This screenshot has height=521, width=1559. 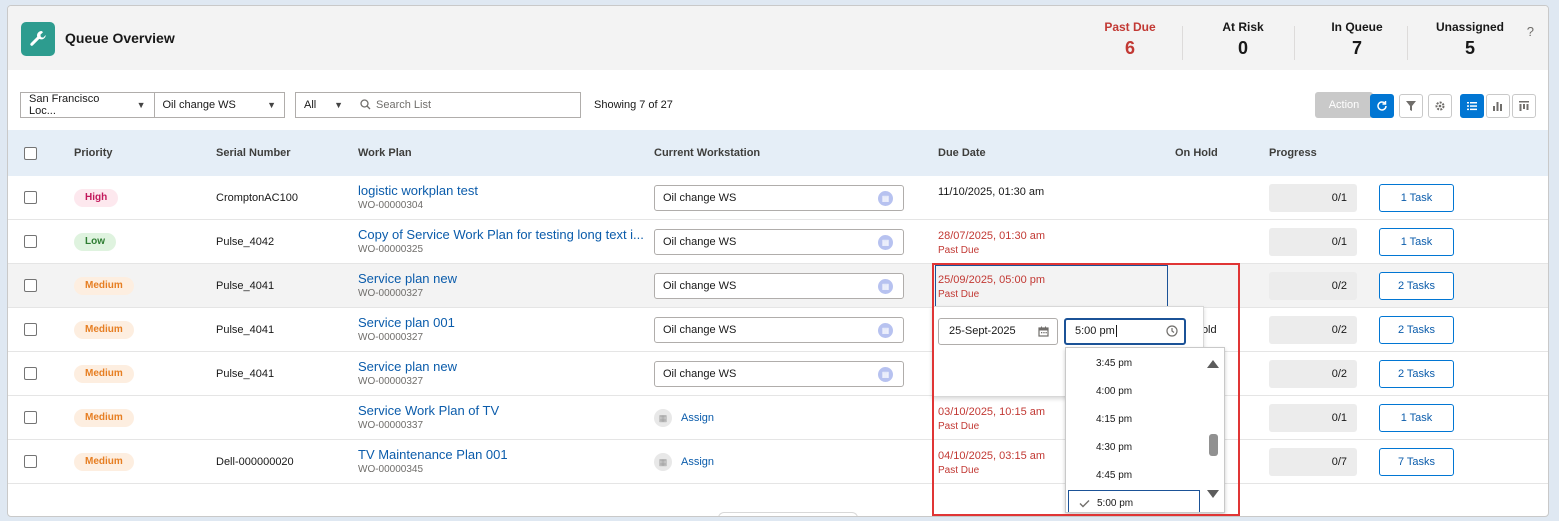 I want to click on progress-bar: 0/1, so click(x=1313, y=418).